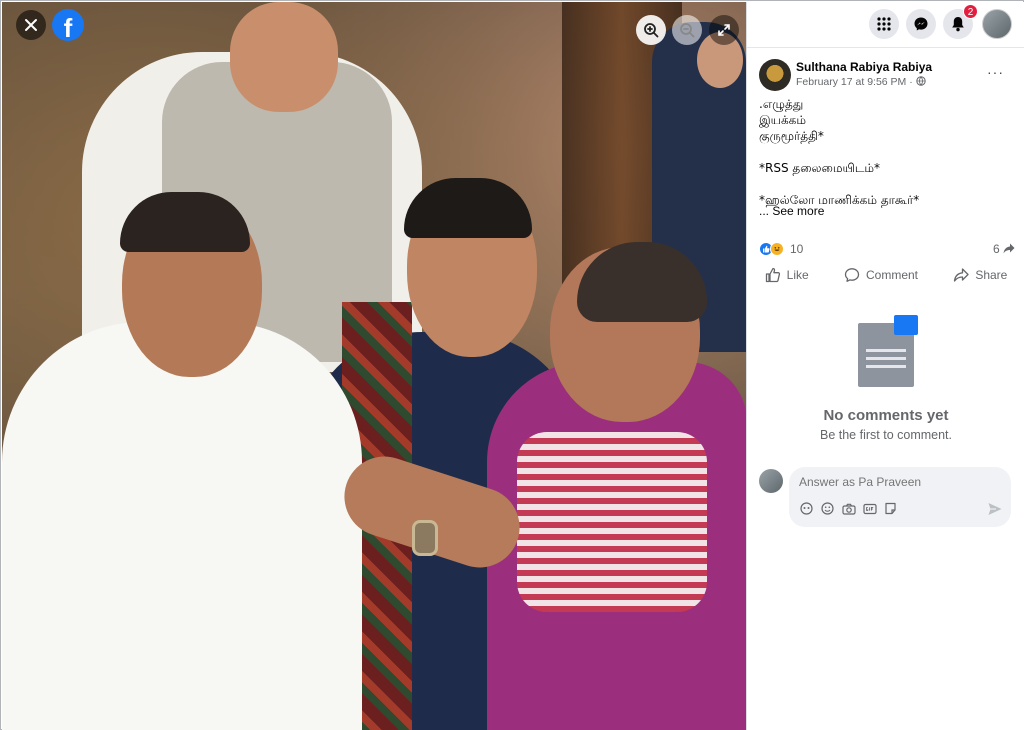  I want to click on post-text-line: *RSS தலைமையிடம்*, so click(820, 168).